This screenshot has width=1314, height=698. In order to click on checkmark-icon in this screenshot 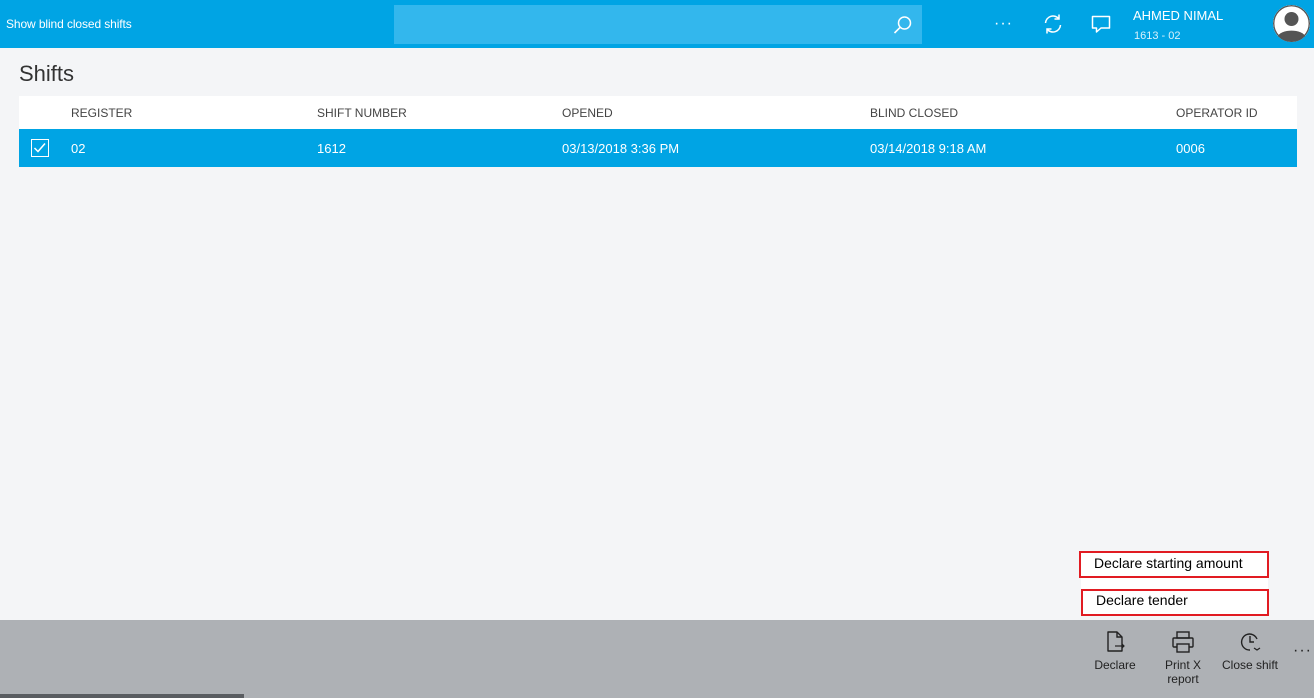, I will do `click(39, 148)`.